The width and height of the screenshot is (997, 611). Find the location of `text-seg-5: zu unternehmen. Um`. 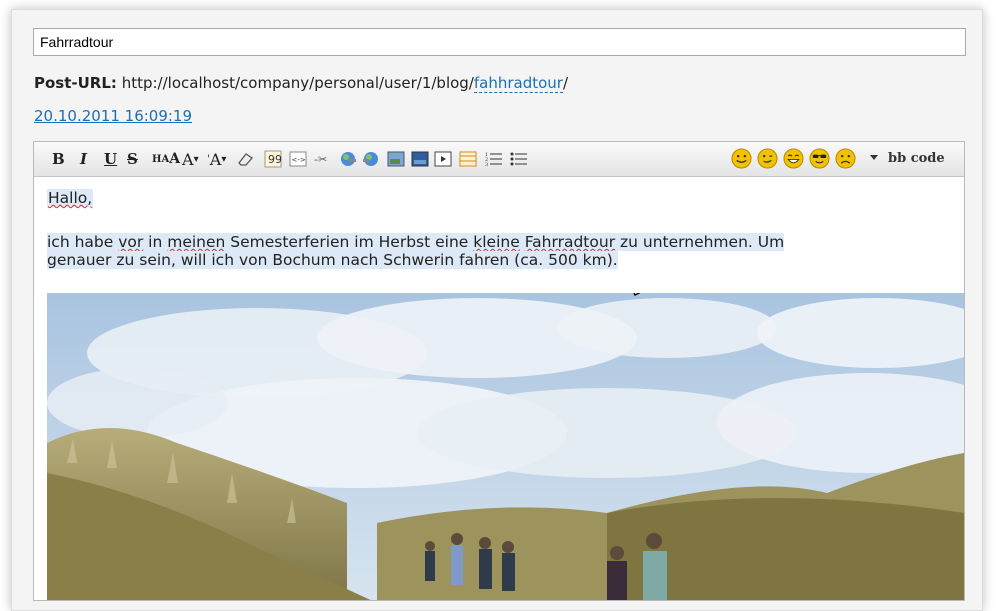

text-seg-5: zu unternehmen. Um is located at coordinates (700, 242).